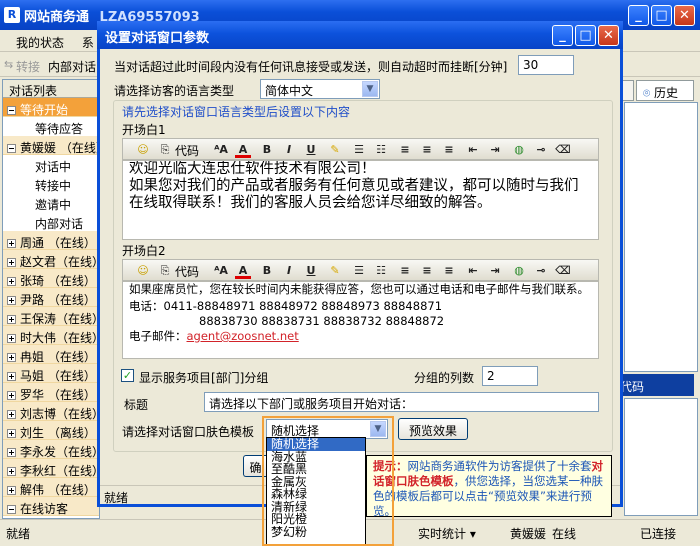 This screenshot has width=700, height=546. I want to click on visitor-list-group: 时大伟（在线）, so click(53, 335).